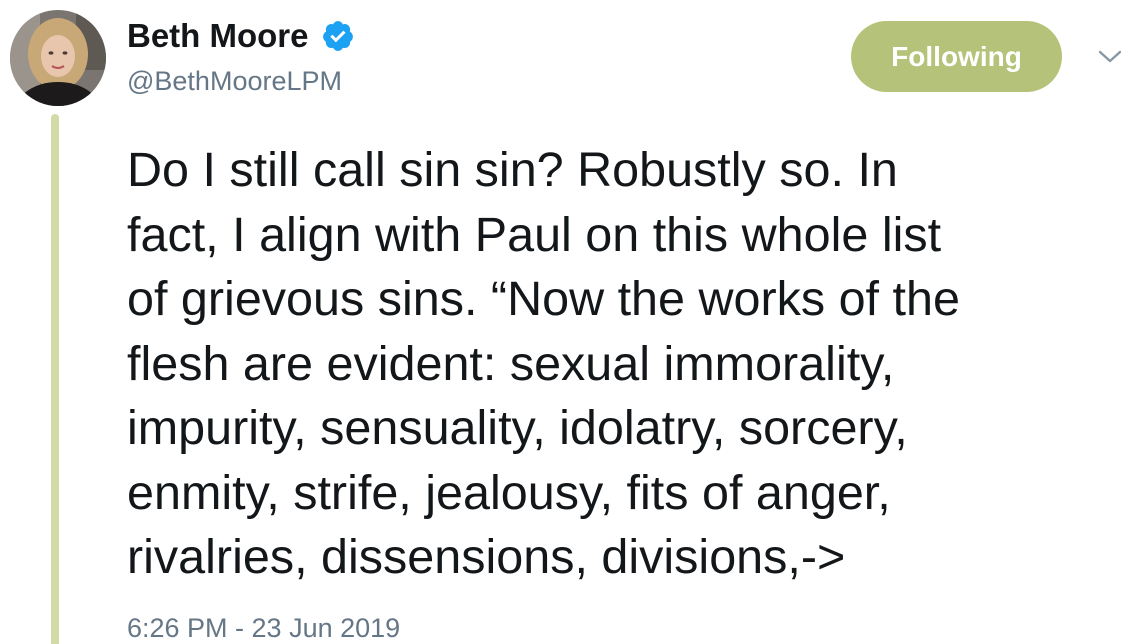 The image size is (1137, 644). I want to click on tweet-text-line: Do I still call sin sin? Robustly so. In, so click(512, 170).